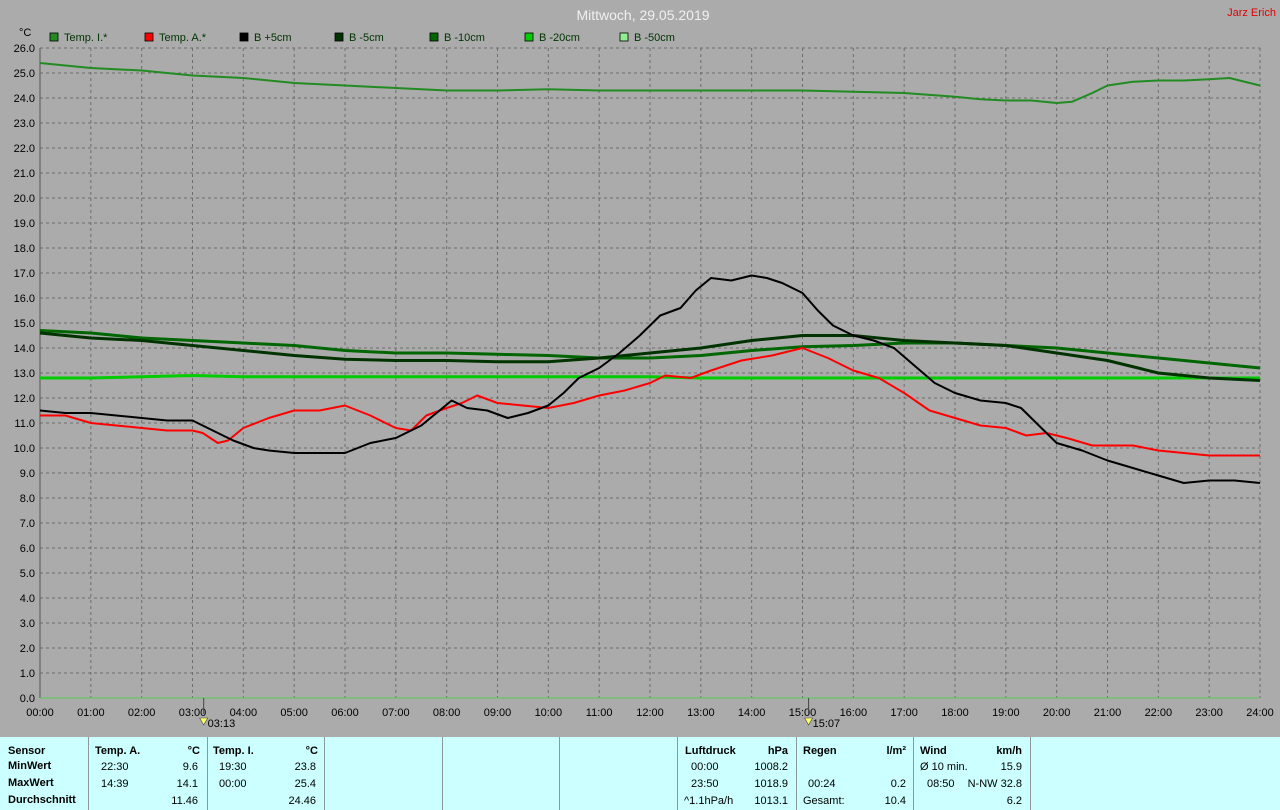 This screenshot has height=810, width=1280. Describe the element at coordinates (27, 524) in the screenshot. I see `y-tick-label: 7.0` at that location.